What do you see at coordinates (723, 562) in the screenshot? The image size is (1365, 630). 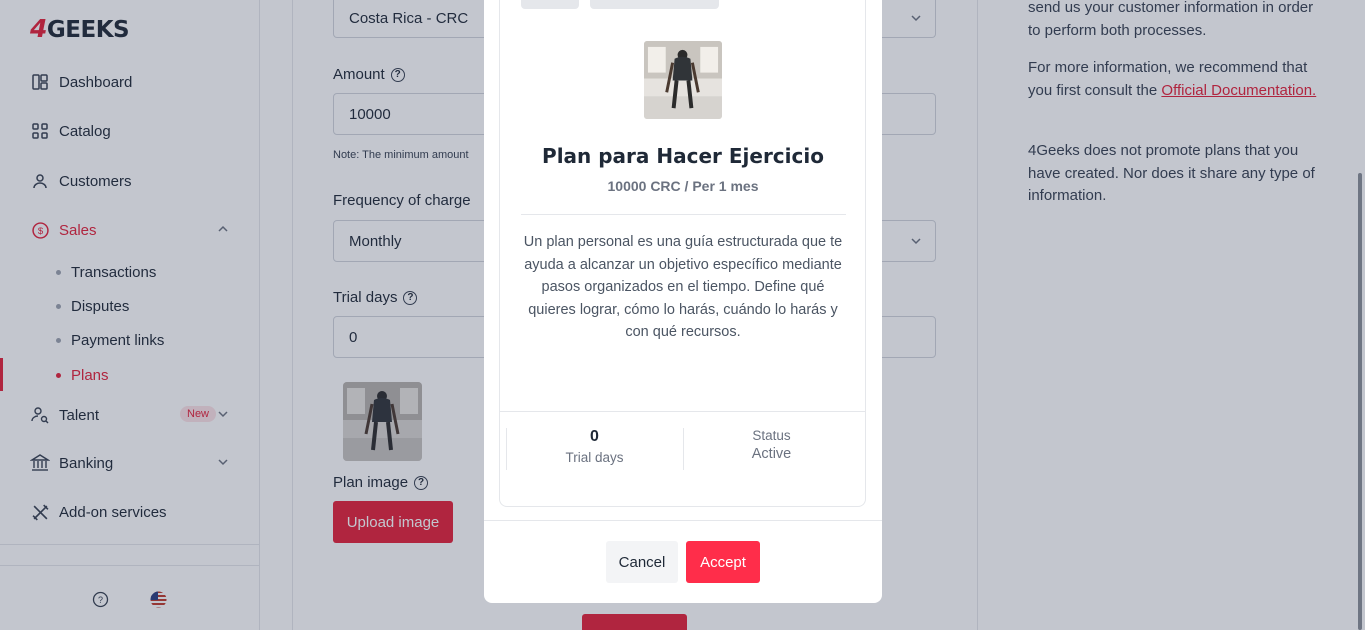 I see `accept-button: Accept` at bounding box center [723, 562].